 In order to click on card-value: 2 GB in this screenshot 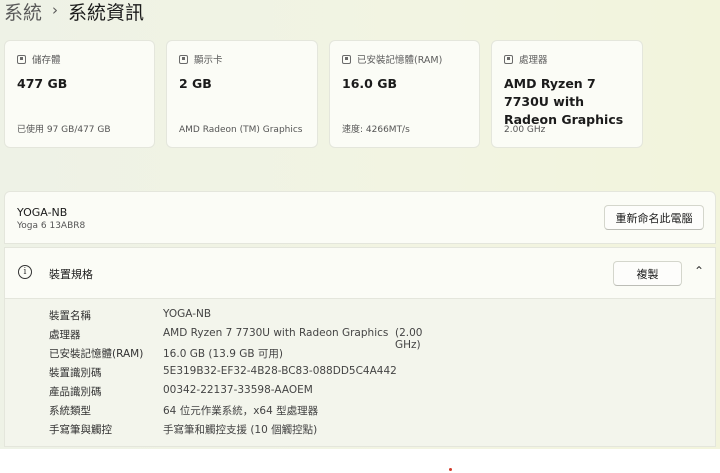, I will do `click(195, 83)`.